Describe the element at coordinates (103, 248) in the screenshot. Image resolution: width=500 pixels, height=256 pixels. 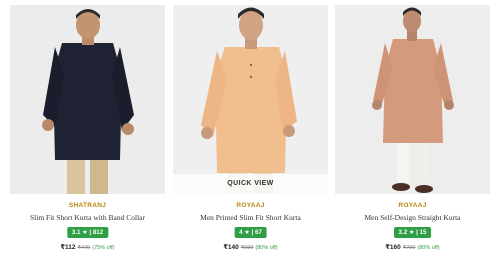
I see `discount-text: (75% off)` at that location.